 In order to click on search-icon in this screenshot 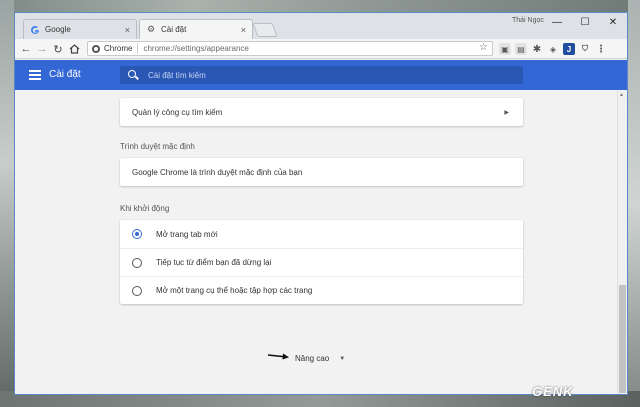, I will do `click(133, 75)`.